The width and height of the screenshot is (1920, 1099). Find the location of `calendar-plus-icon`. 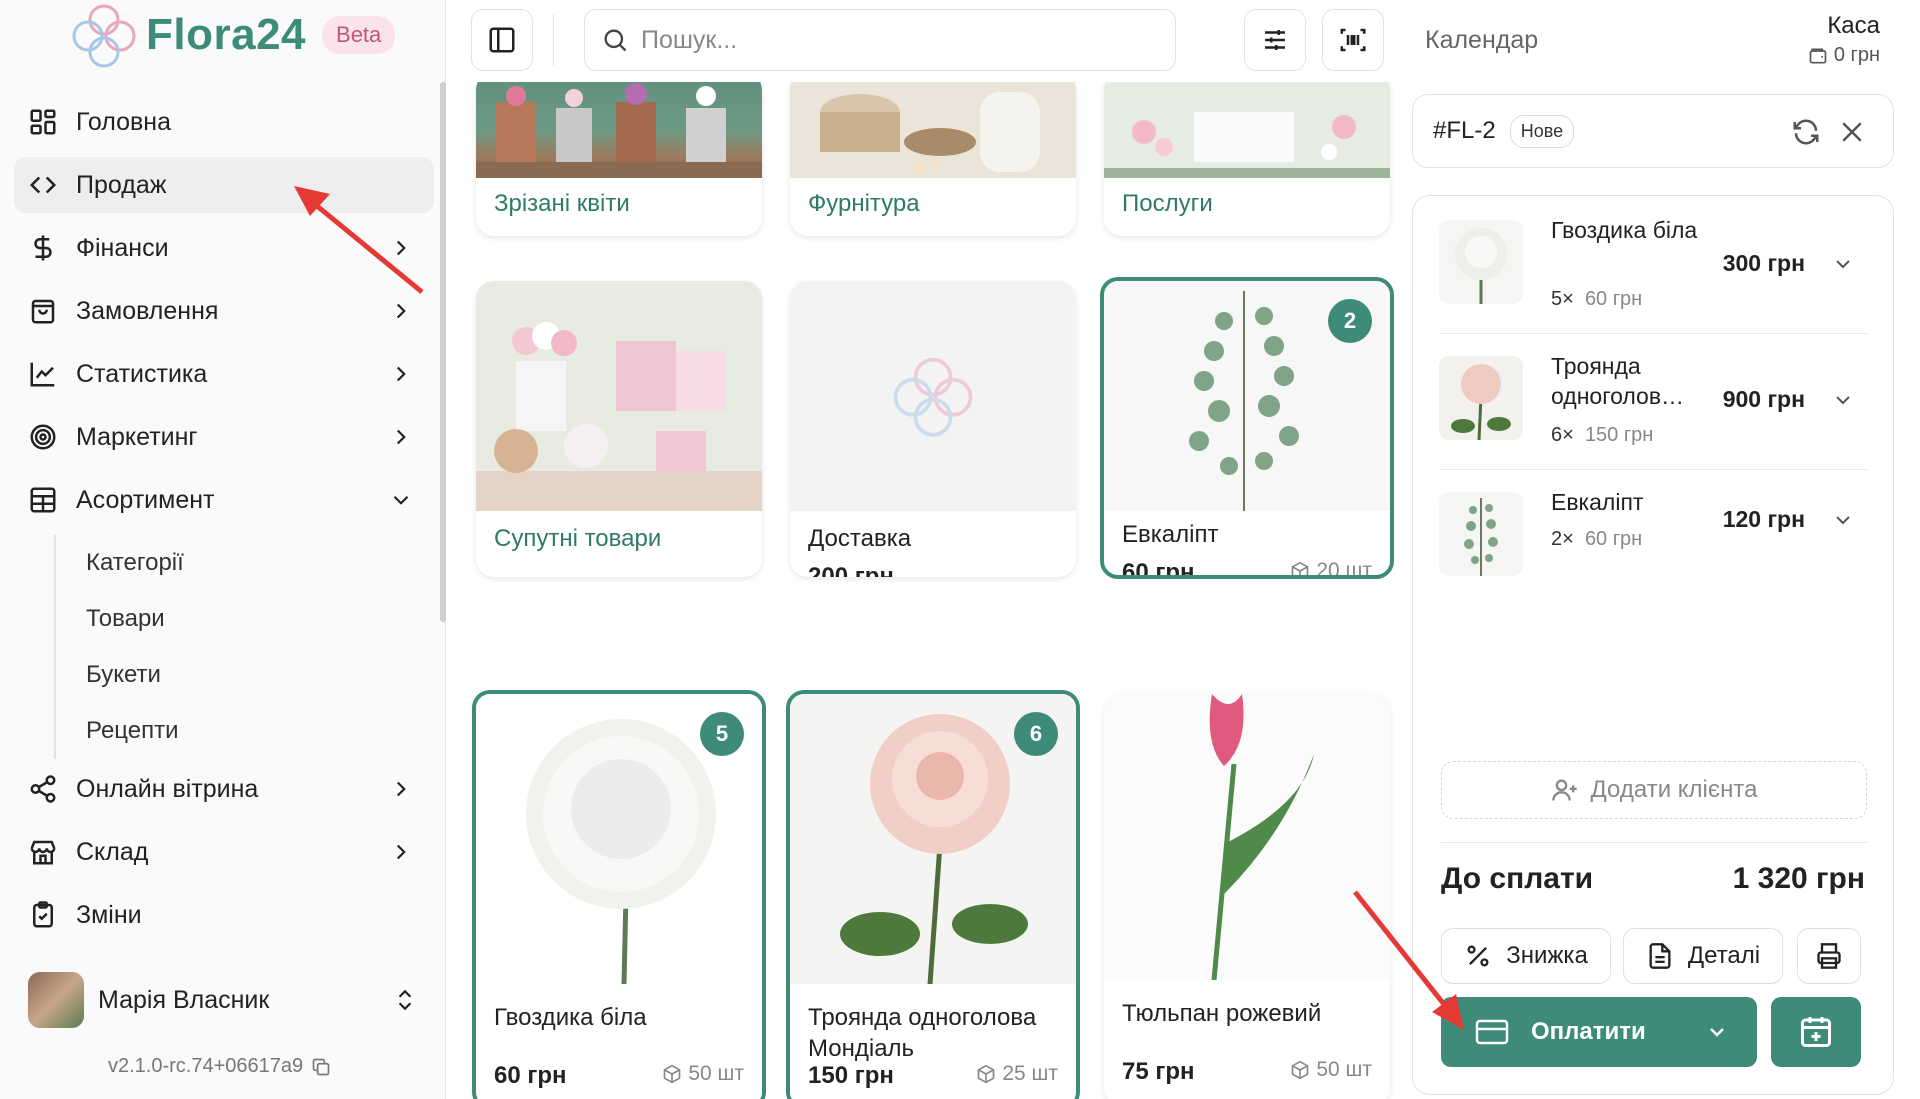

calendar-plus-icon is located at coordinates (1816, 1032).